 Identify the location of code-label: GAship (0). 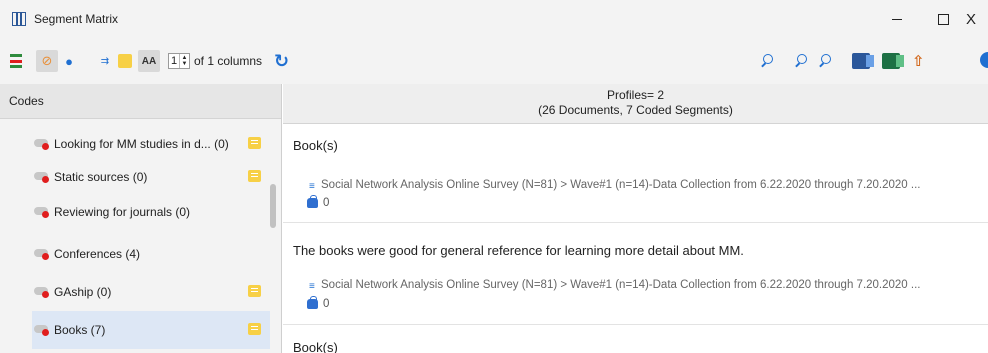
(83, 291).